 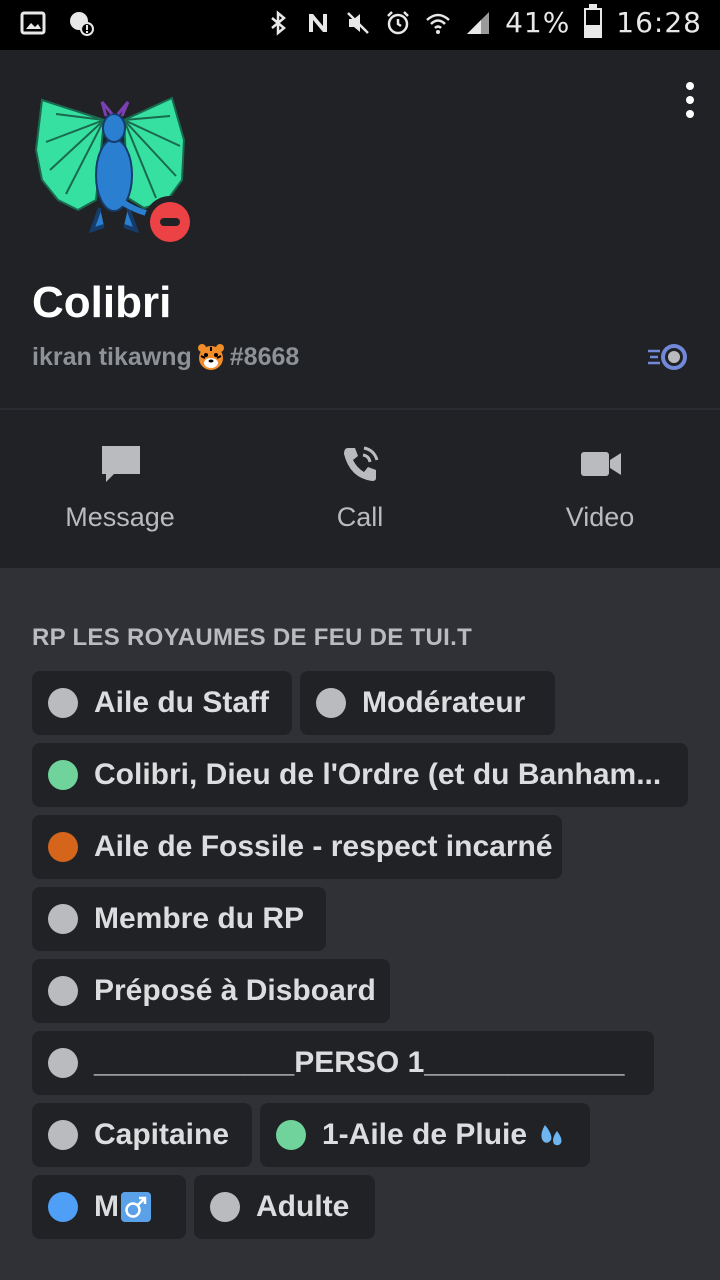 What do you see at coordinates (102, 302) in the screenshot?
I see `username: Colibri` at bounding box center [102, 302].